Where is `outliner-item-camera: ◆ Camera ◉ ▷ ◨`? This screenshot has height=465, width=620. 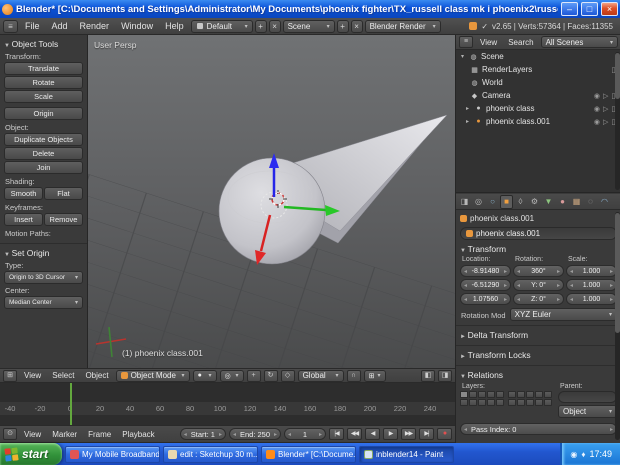 outliner-item-camera: ◆ Camera ◉ ▷ ◨ is located at coordinates (538, 95).